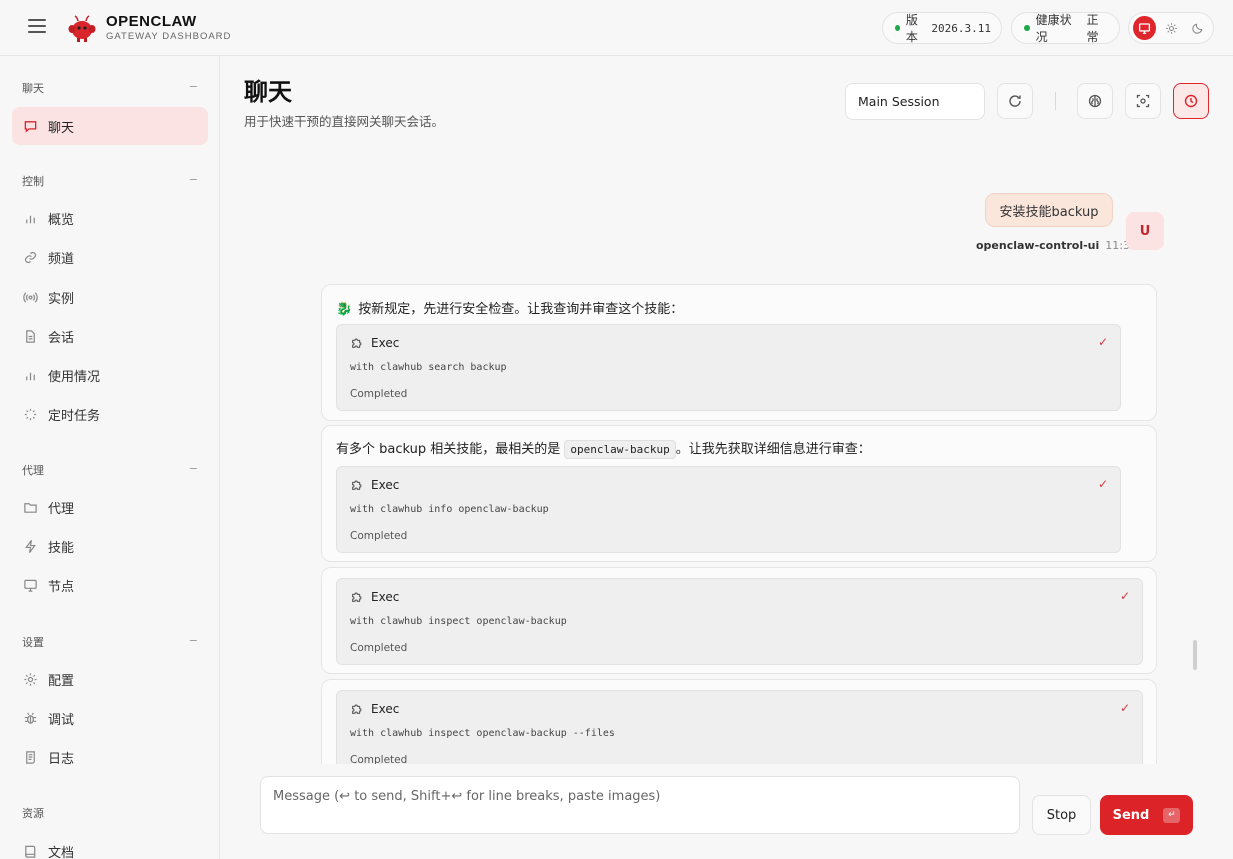 Image resolution: width=1233 pixels, height=859 pixels. What do you see at coordinates (110, 813) in the screenshot?
I see `section-header-resources: 资源` at bounding box center [110, 813].